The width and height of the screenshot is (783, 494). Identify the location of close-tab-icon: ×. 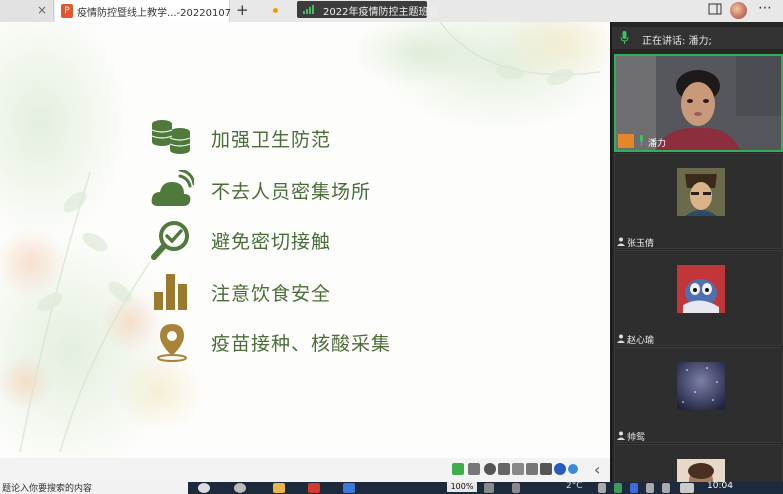
(42, 10).